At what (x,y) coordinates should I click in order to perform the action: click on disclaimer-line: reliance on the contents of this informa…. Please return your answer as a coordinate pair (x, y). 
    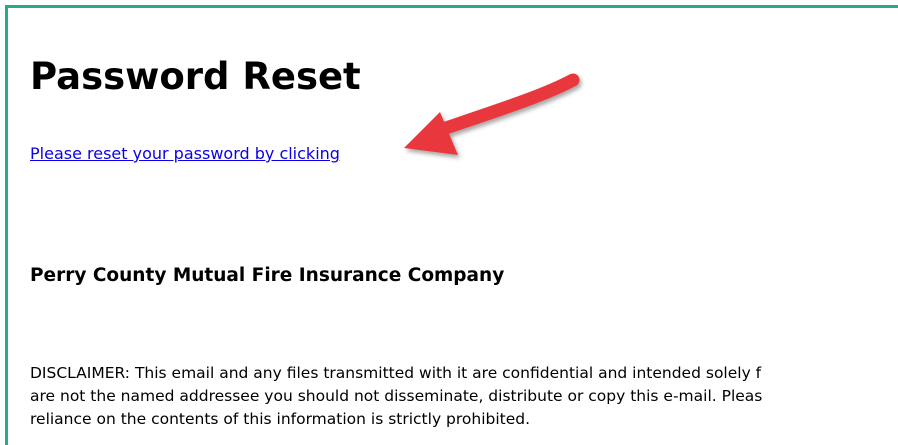
    Looking at the image, I should click on (280, 419).